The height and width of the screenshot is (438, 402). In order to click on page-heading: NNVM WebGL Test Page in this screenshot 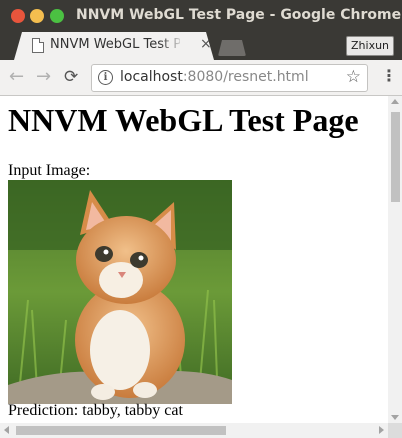, I will do `click(183, 120)`.